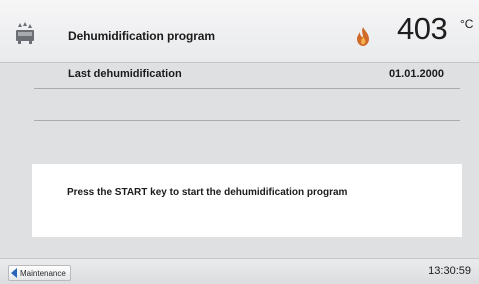 The image size is (479, 284). I want to click on back-button: Maintenance, so click(39, 273).